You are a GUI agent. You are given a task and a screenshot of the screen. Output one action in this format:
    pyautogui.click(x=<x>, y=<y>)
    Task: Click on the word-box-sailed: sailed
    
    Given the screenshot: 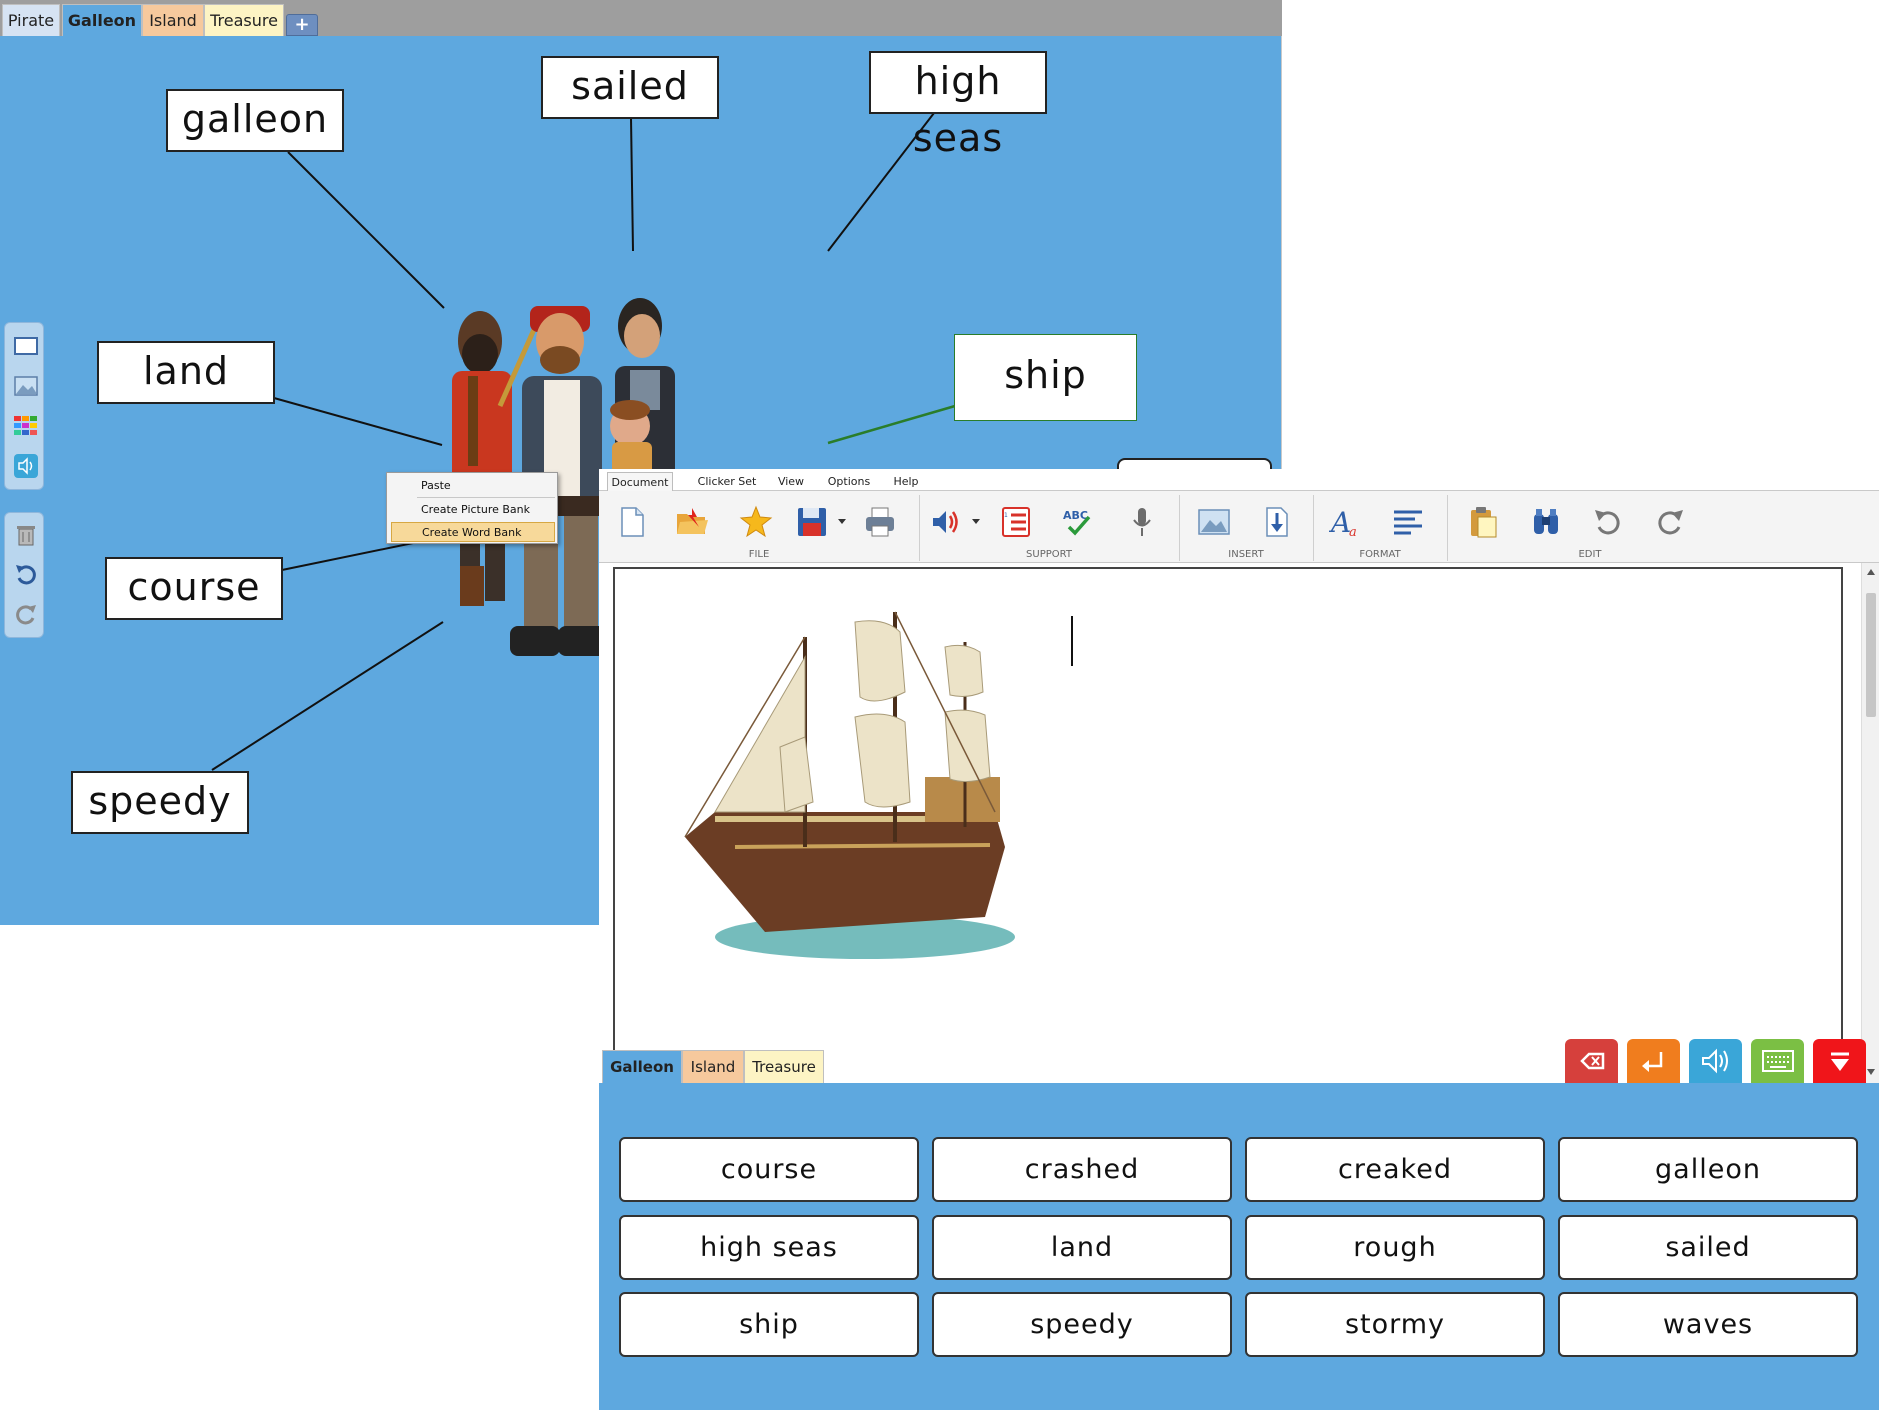 What is the action you would take?
    pyautogui.click(x=630, y=87)
    